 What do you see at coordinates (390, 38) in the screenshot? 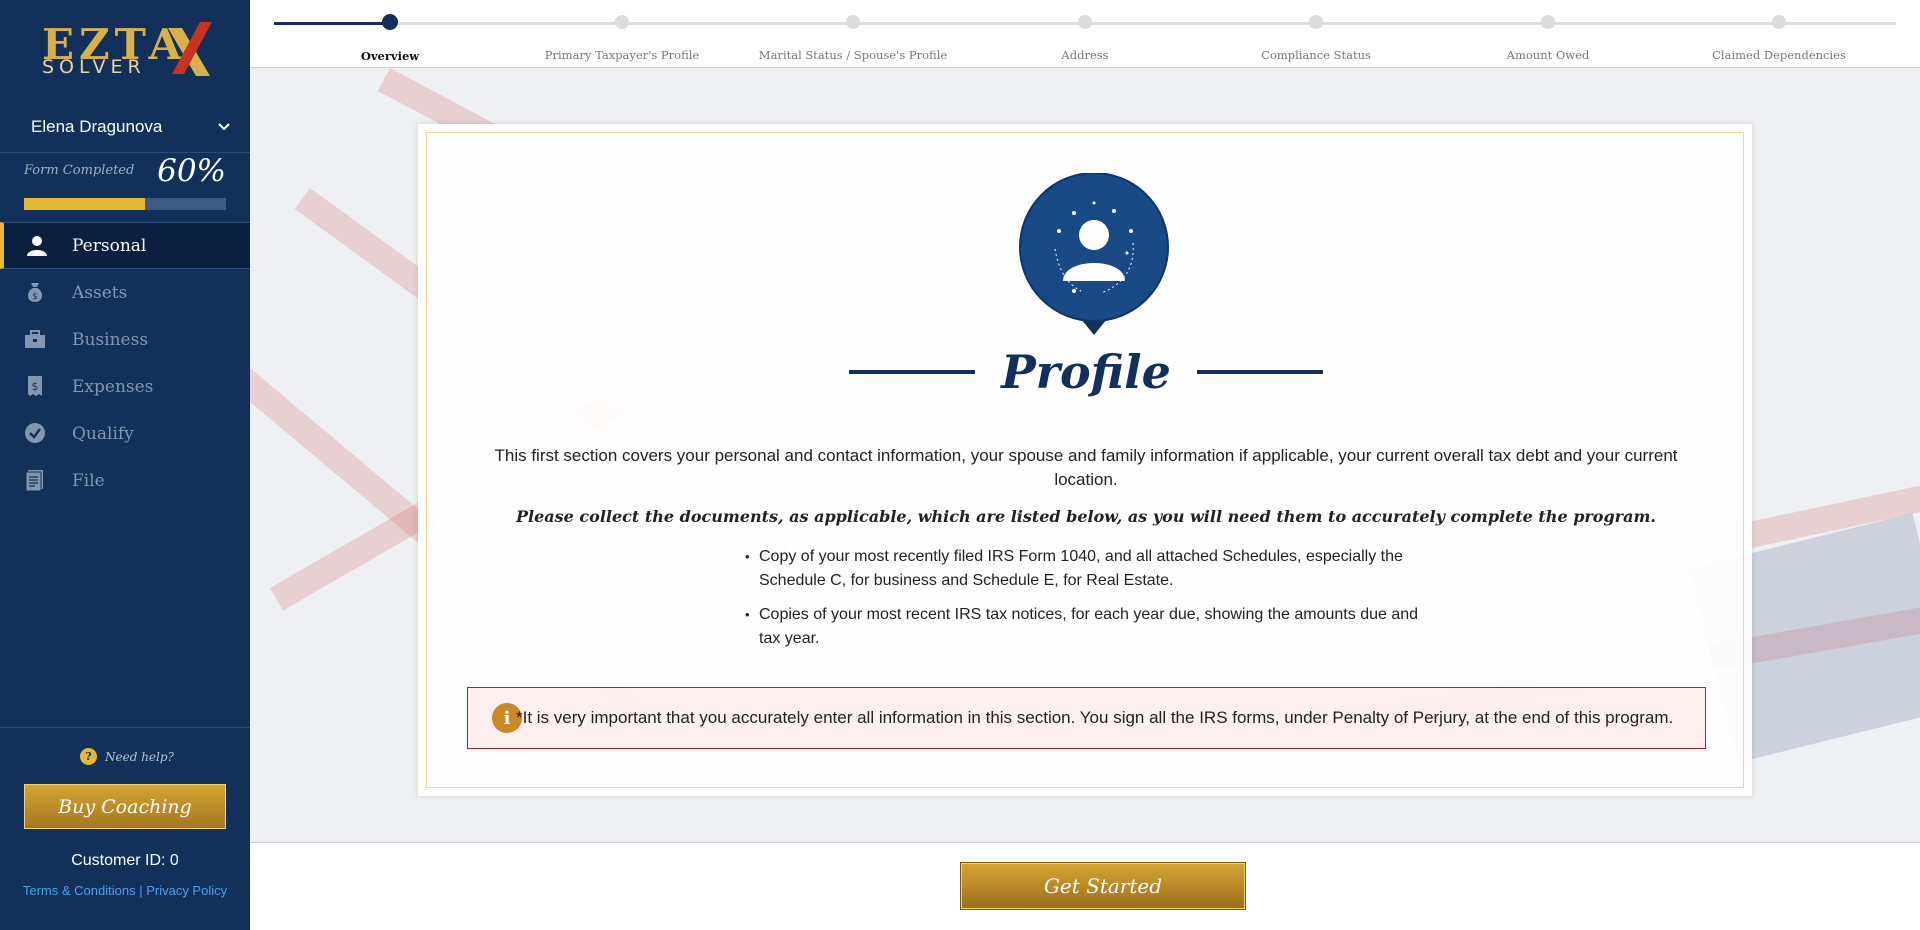
I see `step-overview: Overview` at bounding box center [390, 38].